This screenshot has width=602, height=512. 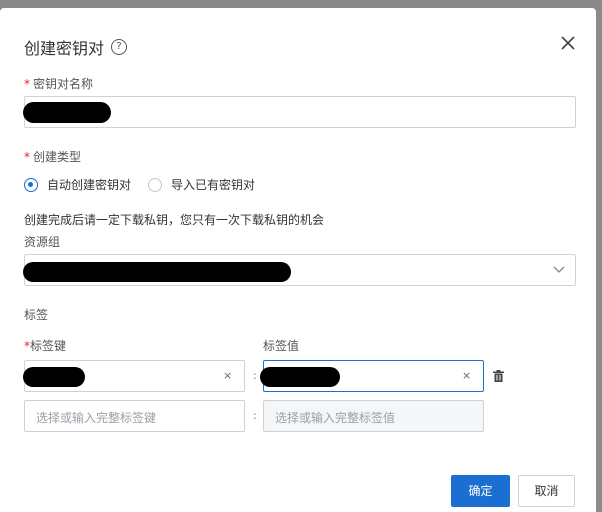 I want to click on keypair-name-label: * 密钥对名称, so click(x=58, y=83).